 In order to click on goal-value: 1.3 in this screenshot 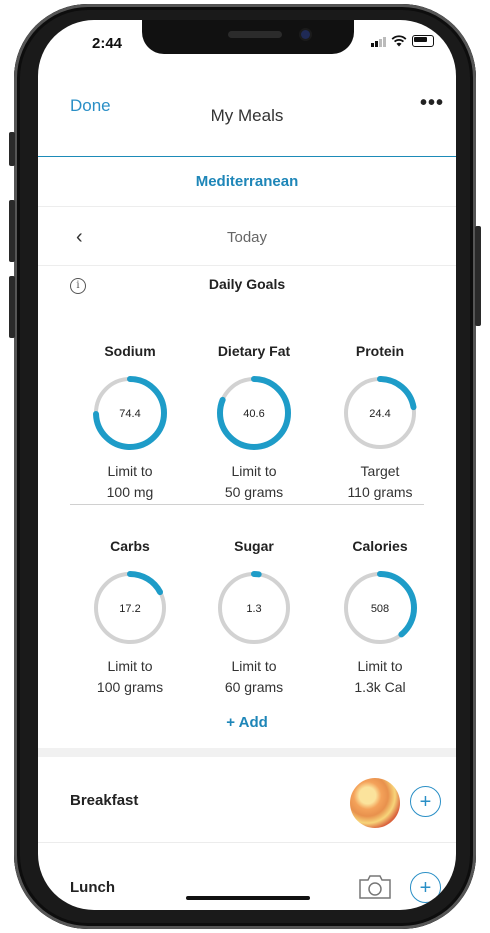, I will do `click(253, 609)`.